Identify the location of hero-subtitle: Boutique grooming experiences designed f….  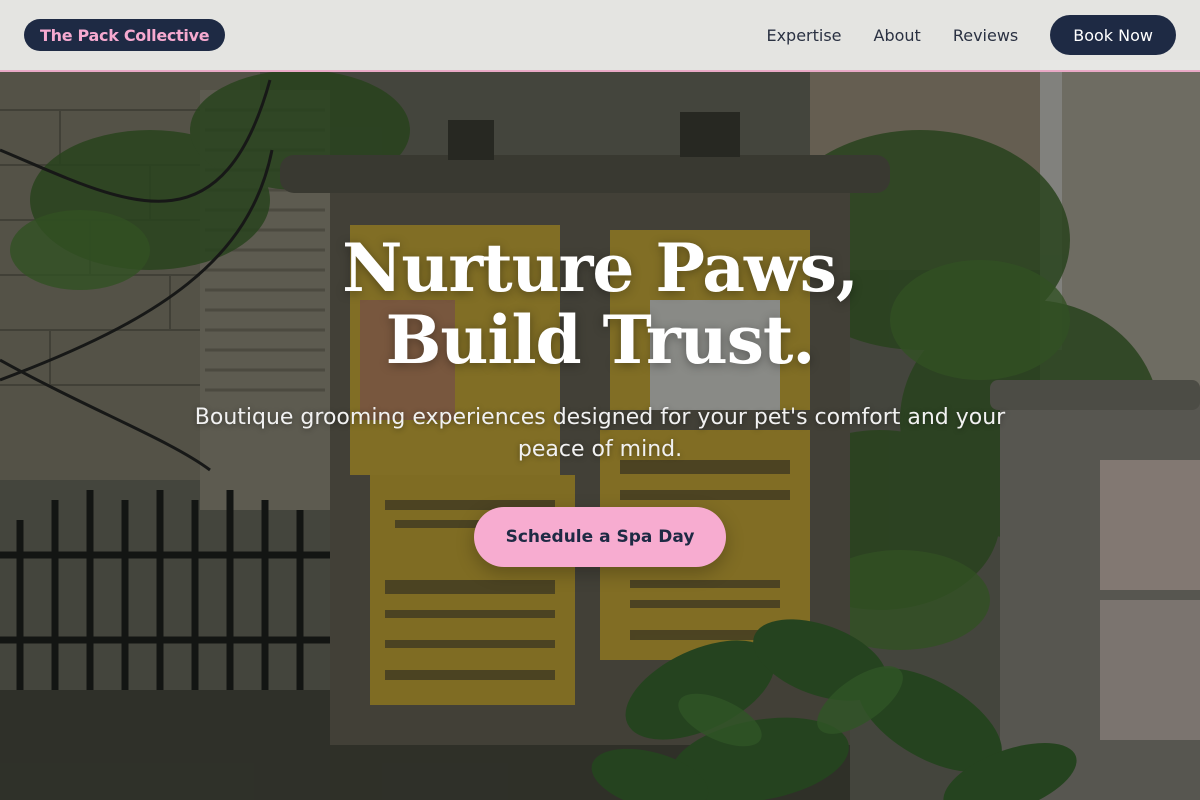
(600, 433).